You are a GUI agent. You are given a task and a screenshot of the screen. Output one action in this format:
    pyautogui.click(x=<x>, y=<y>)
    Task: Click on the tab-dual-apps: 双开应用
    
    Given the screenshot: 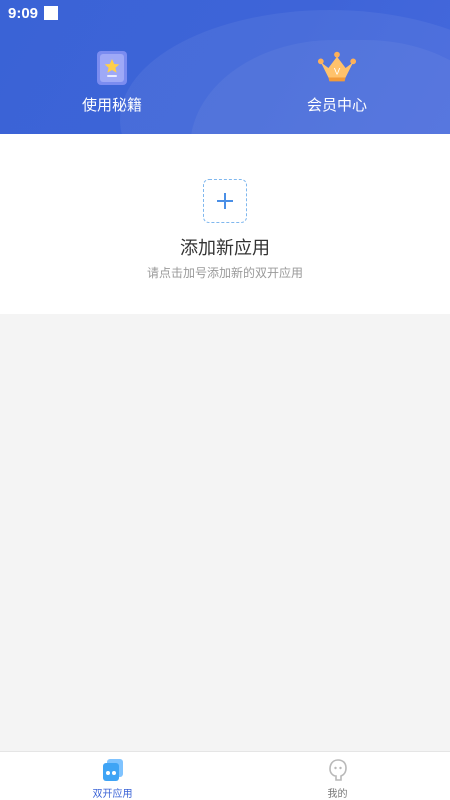 What is the action you would take?
    pyautogui.click(x=112, y=776)
    